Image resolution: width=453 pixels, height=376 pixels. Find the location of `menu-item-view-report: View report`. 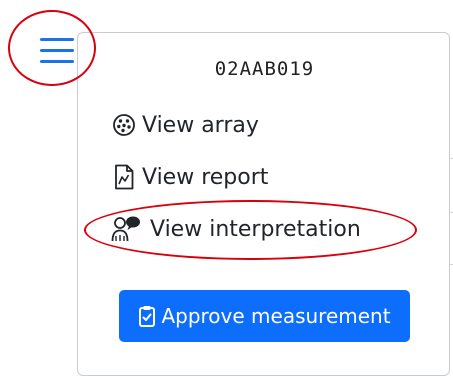

menu-item-view-report: View report is located at coordinates (189, 177).